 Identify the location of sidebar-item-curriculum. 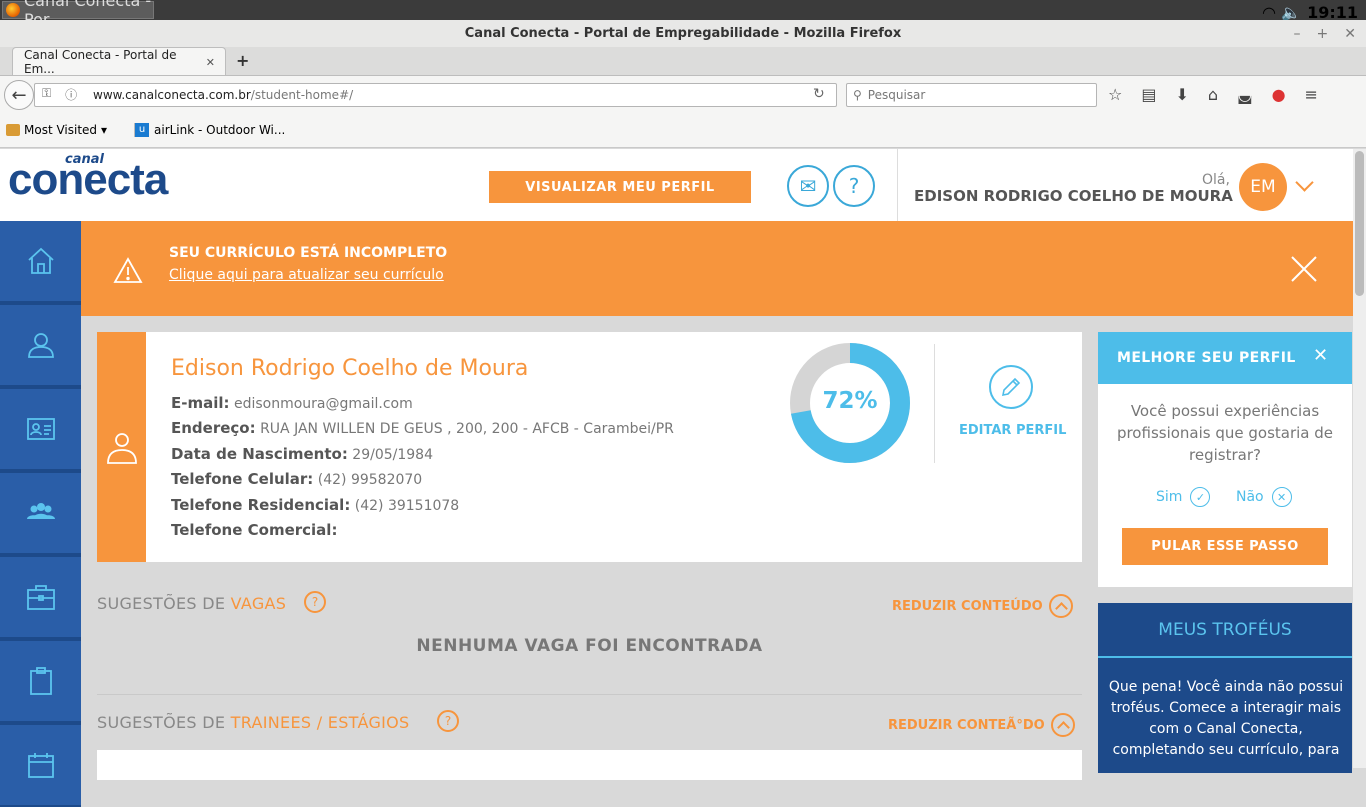
(40, 430).